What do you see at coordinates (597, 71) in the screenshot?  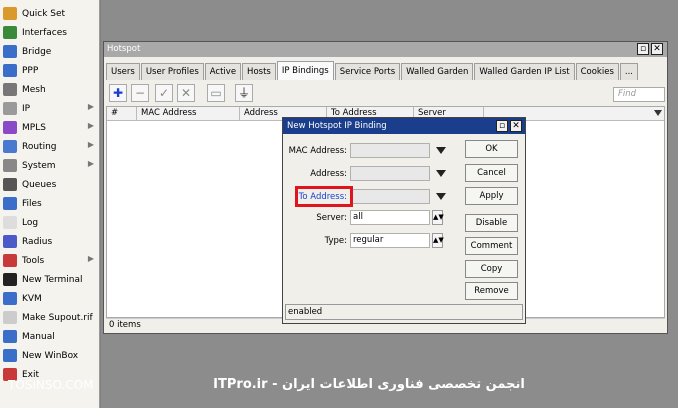 I see `tab-cookies: Cookies` at bounding box center [597, 71].